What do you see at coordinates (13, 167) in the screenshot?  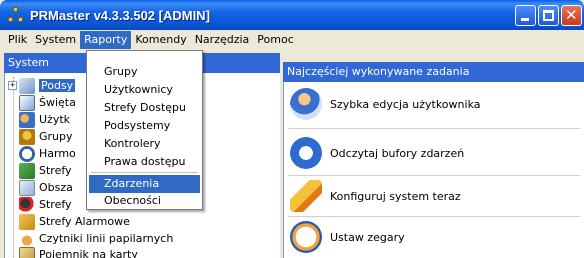 I see `tree-line` at bounding box center [13, 167].